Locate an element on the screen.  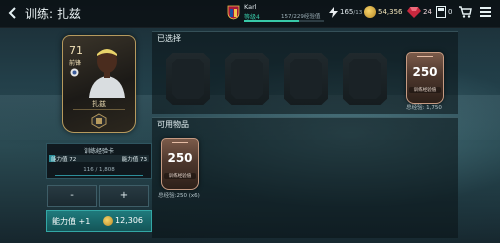
apply-training-button: 能力值 +1 12,306 is located at coordinates (99, 221).